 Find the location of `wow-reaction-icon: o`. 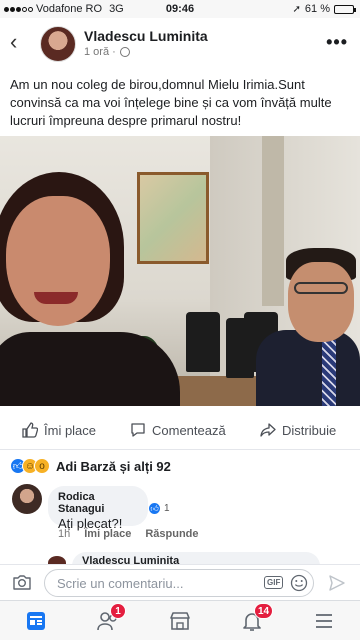

wow-reaction-icon: o is located at coordinates (42, 466).